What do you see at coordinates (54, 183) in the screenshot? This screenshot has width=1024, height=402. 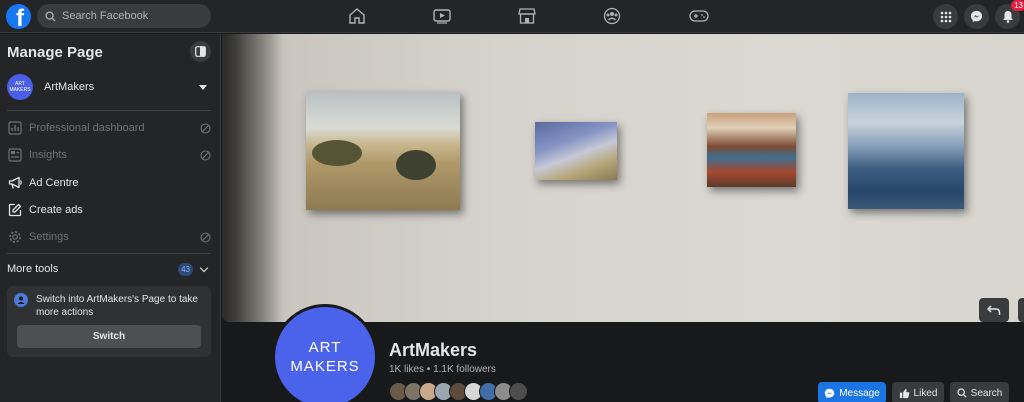 I see `sidebar-item-label: Ad Centre` at bounding box center [54, 183].